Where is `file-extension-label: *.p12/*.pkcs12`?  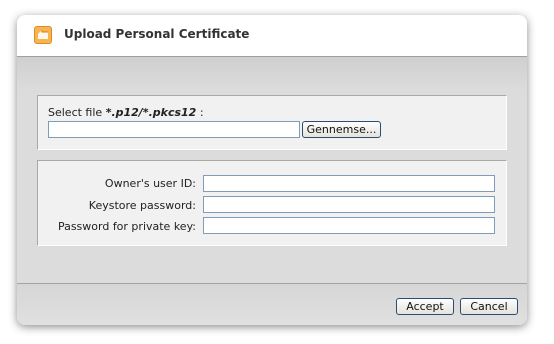
file-extension-label: *.p12/*.pkcs12 is located at coordinates (151, 112).